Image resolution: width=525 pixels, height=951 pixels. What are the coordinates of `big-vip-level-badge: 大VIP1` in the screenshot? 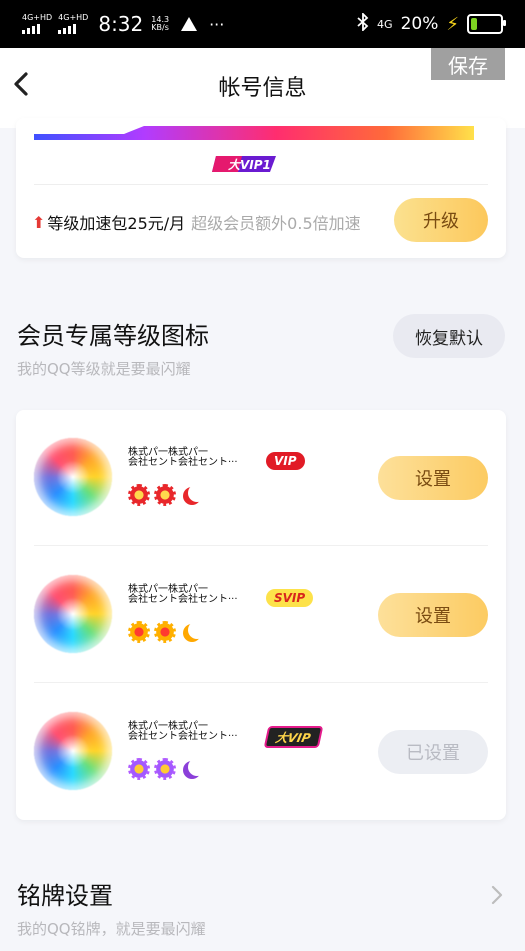 It's located at (244, 164).